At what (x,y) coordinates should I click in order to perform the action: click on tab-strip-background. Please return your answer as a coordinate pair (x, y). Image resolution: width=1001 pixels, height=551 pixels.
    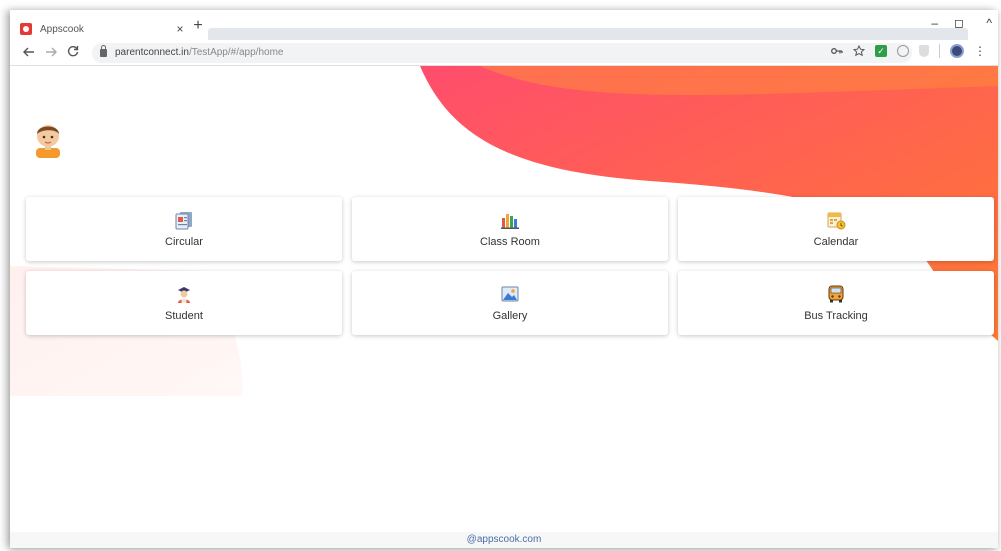
    Looking at the image, I should click on (588, 34).